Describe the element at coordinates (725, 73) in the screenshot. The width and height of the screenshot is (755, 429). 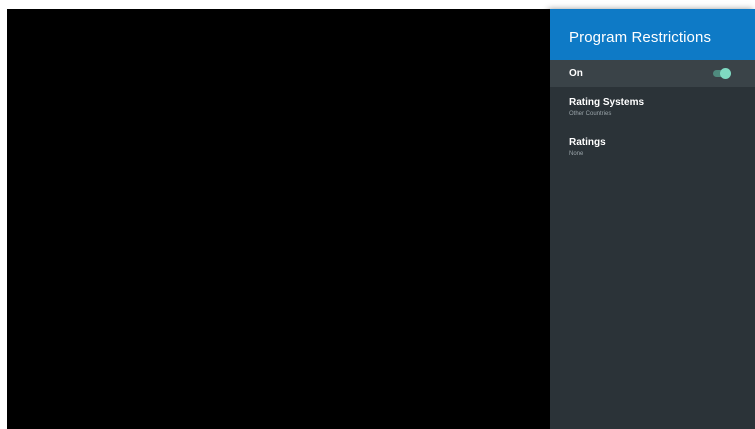
I see `switch-thumb` at that location.